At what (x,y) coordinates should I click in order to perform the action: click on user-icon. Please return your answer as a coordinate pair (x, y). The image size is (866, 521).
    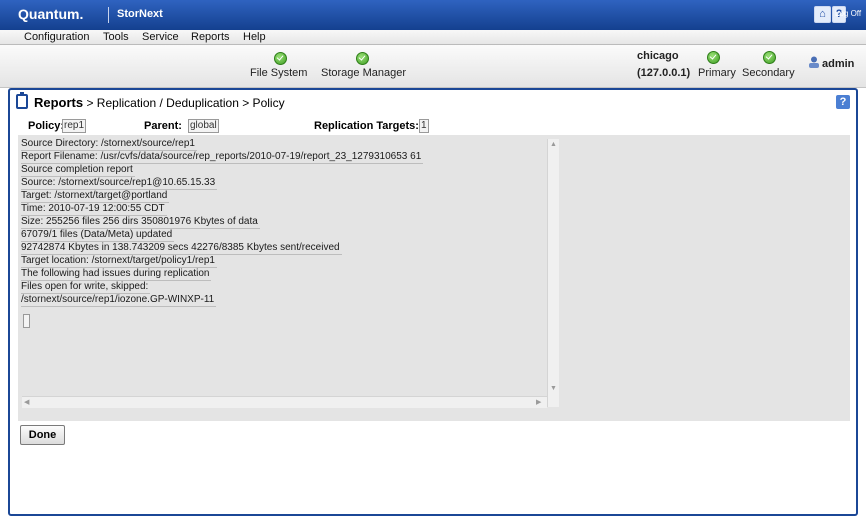
    Looking at the image, I should click on (814, 62).